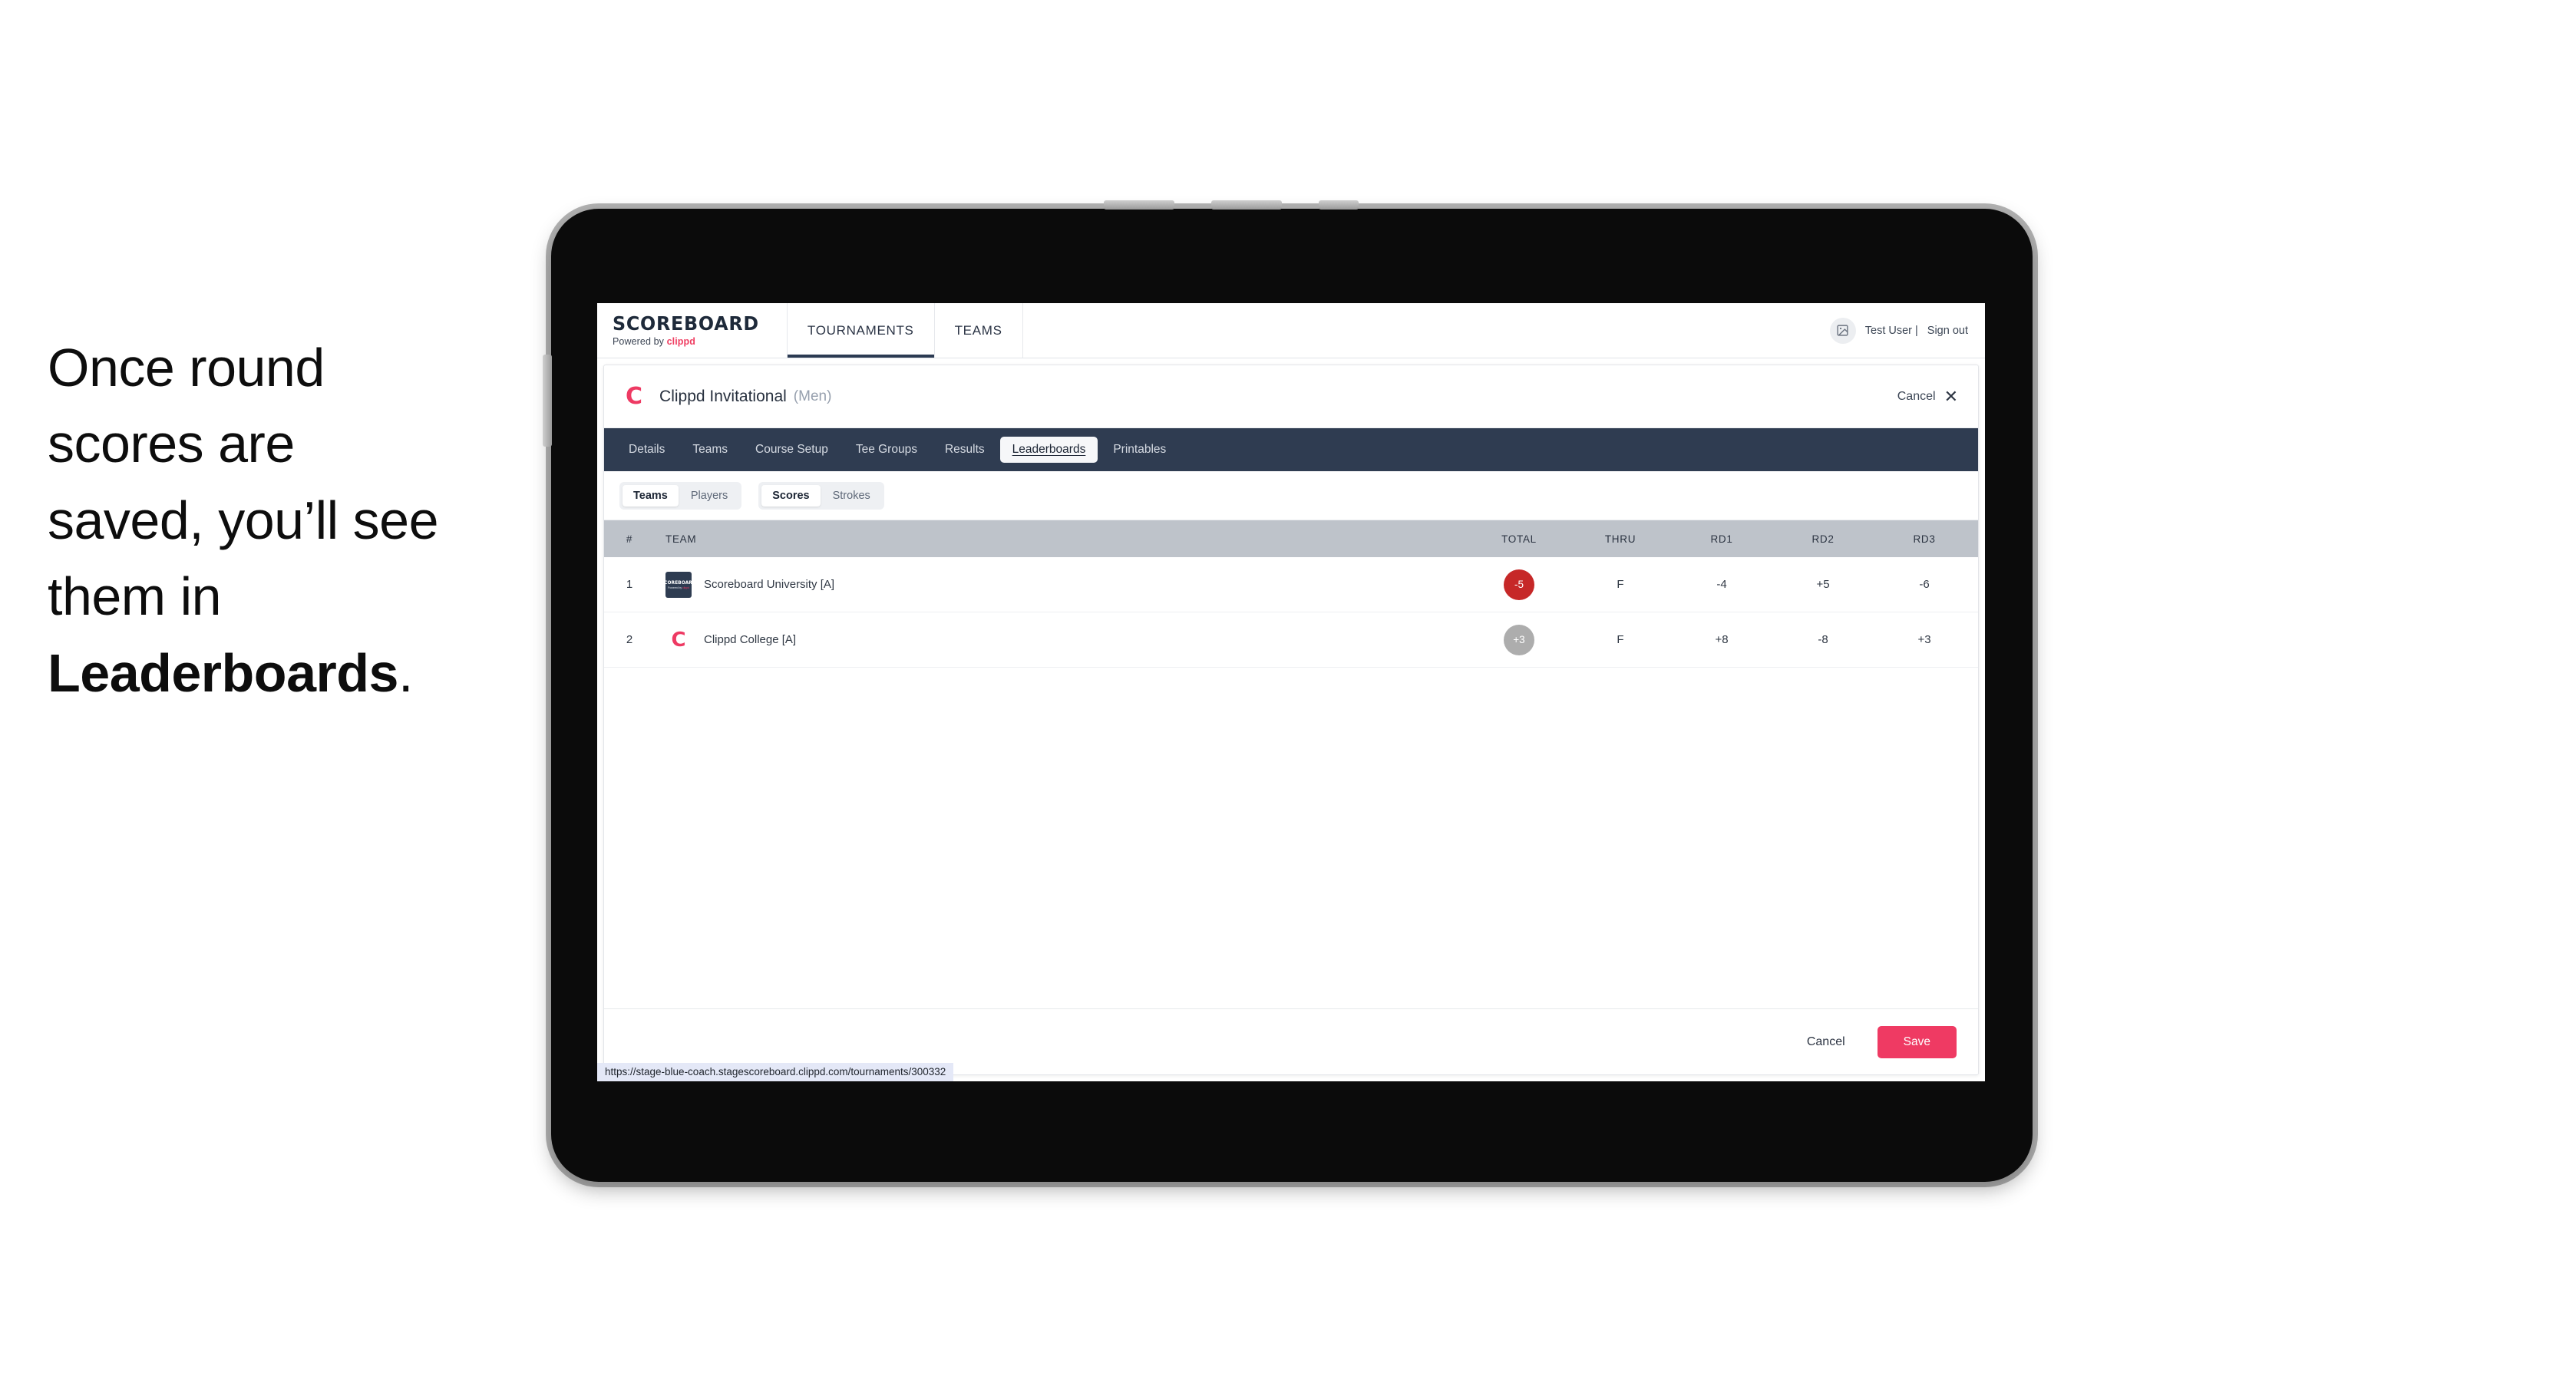 The image size is (2576, 1386). I want to click on nav-item-leaderboards: Leaderboards, so click(1048, 450).